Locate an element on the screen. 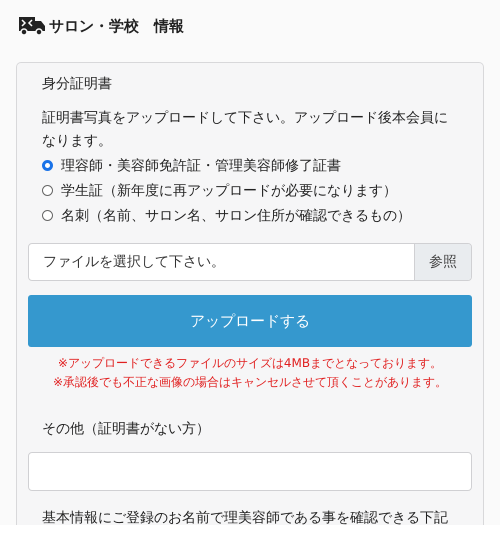 The width and height of the screenshot is (500, 550). option-label: 理容師・美容師免許証・管理美容師修了証書 is located at coordinates (201, 165).